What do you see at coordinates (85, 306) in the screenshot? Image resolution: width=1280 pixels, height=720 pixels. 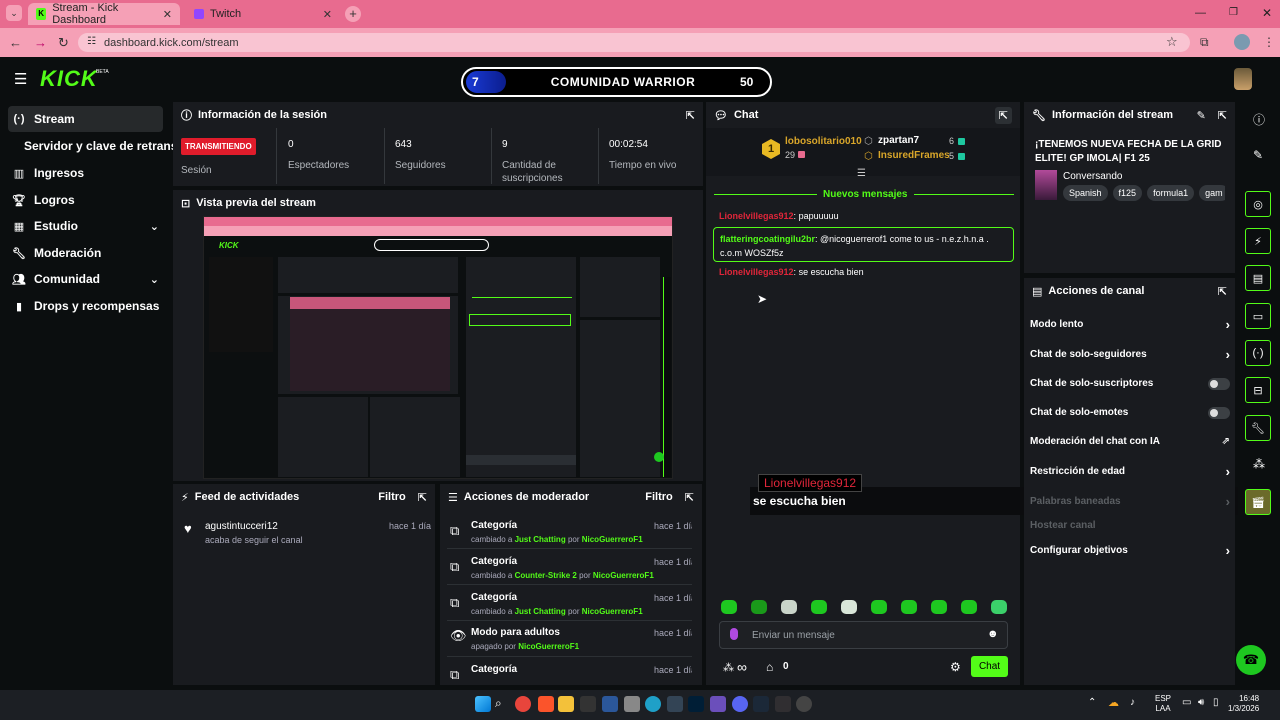 I see `sidebar-item-drops: ▮ Drops y recompensas` at bounding box center [85, 306].